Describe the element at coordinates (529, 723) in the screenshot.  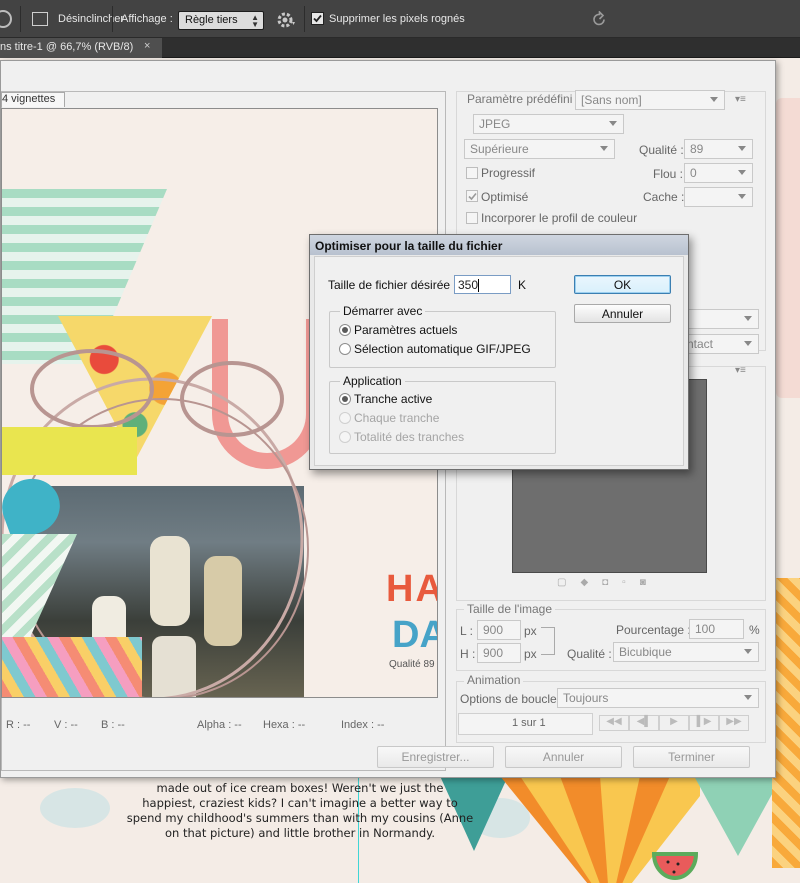
I see `frame-counter: 1 sur 1` at that location.